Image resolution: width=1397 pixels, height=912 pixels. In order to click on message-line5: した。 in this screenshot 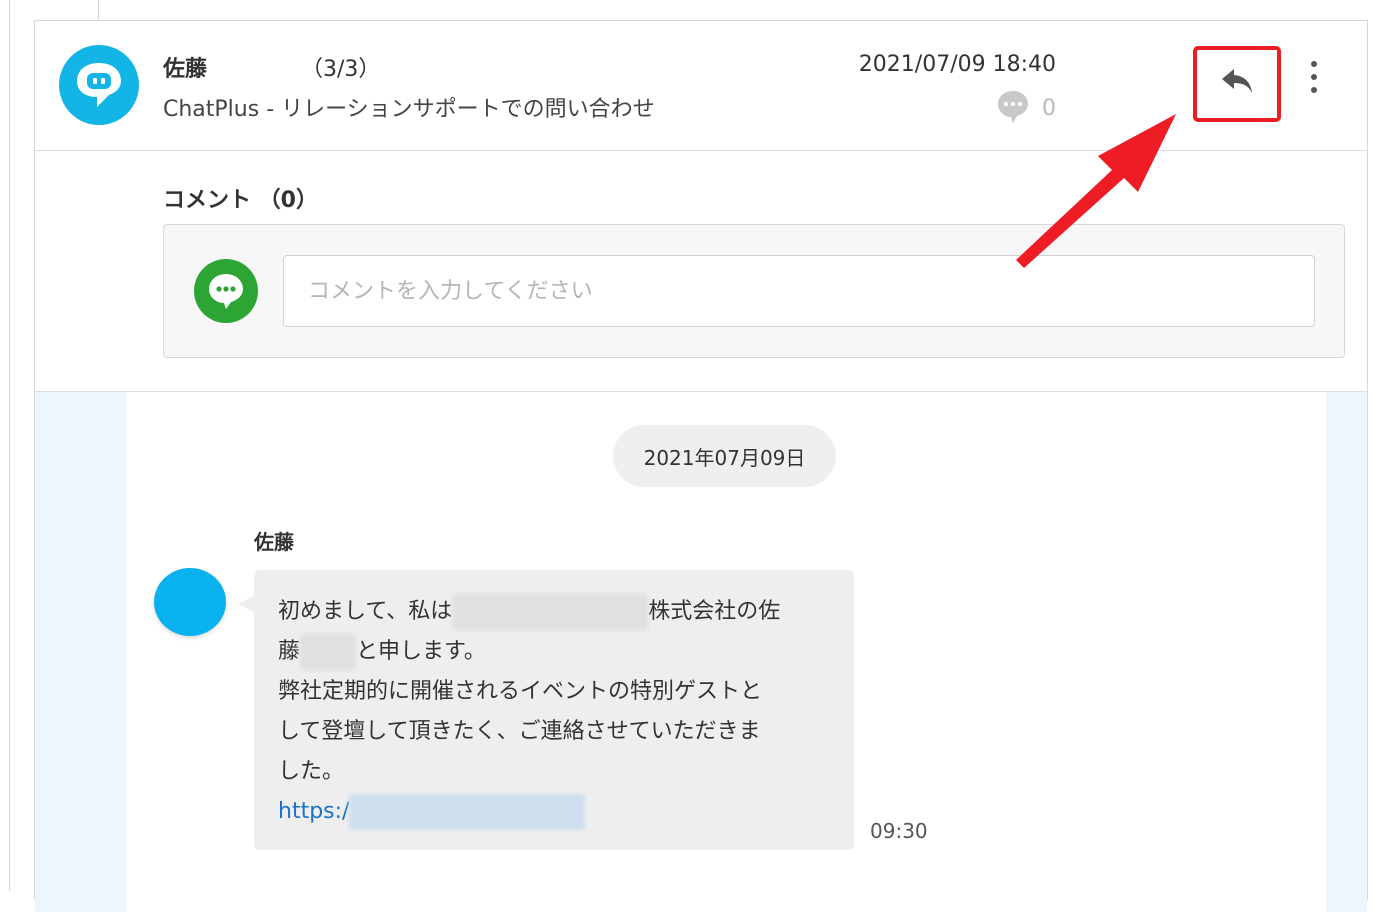, I will do `click(311, 771)`.